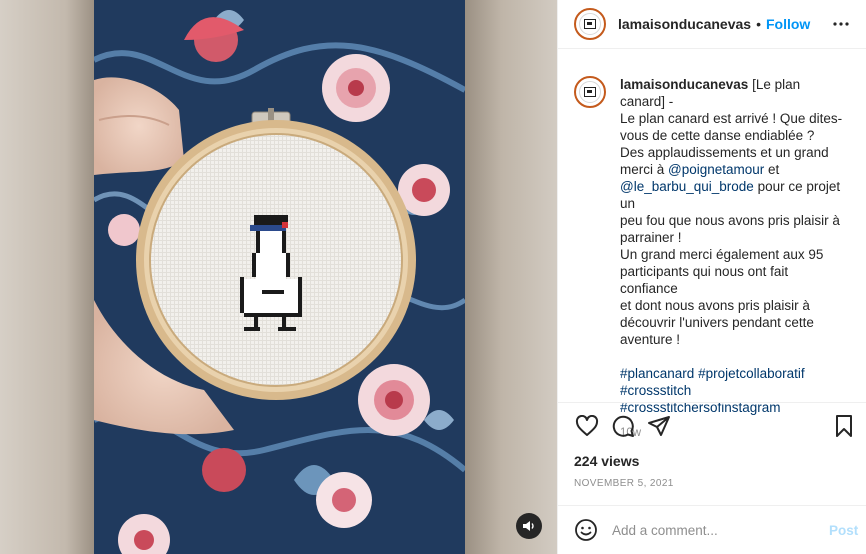 The width and height of the screenshot is (866, 554). Describe the element at coordinates (788, 24) in the screenshot. I see `follow-button: Follow` at that location.